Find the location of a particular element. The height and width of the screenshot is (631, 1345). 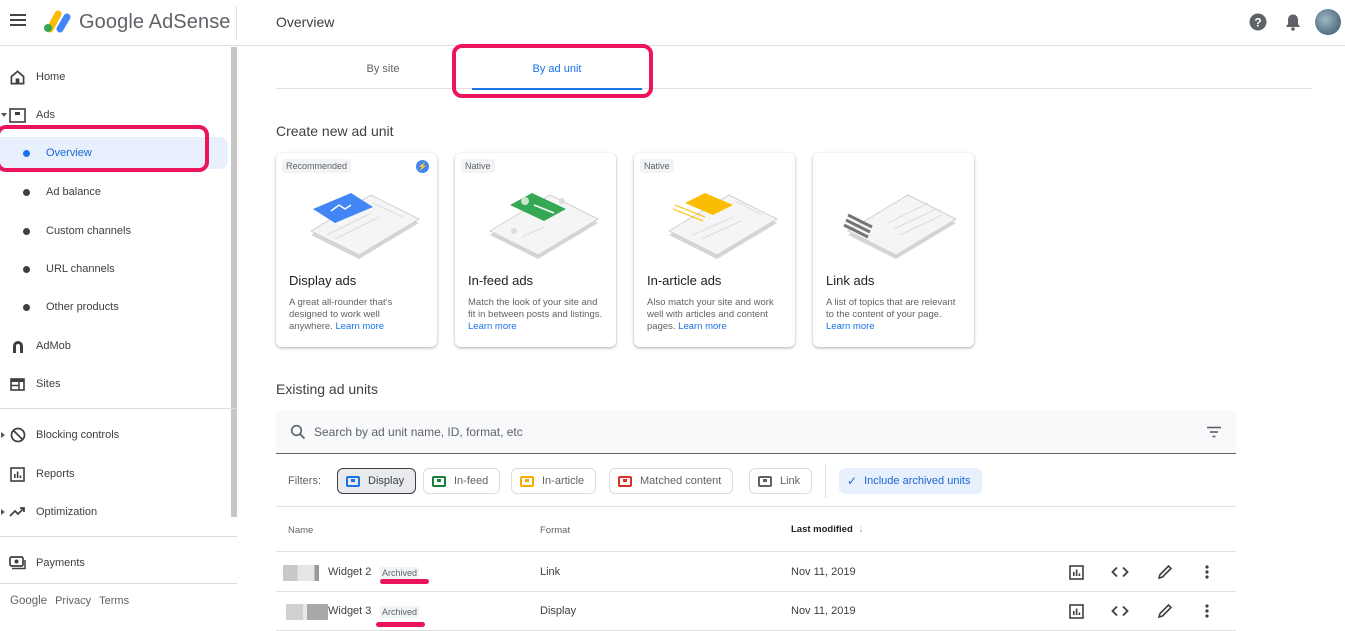

ad-unit-search-input is located at coordinates (744, 432).